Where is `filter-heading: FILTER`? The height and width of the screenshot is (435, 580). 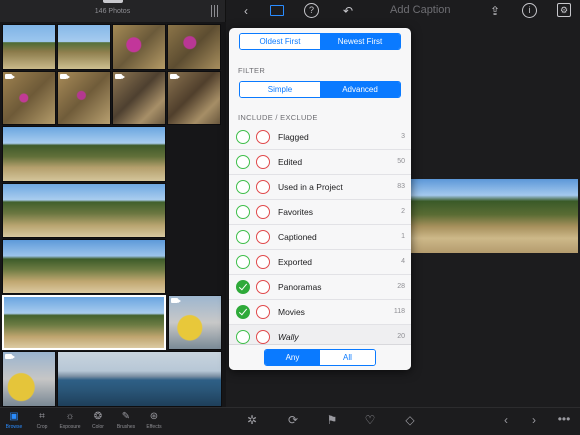 filter-heading: FILTER is located at coordinates (252, 70).